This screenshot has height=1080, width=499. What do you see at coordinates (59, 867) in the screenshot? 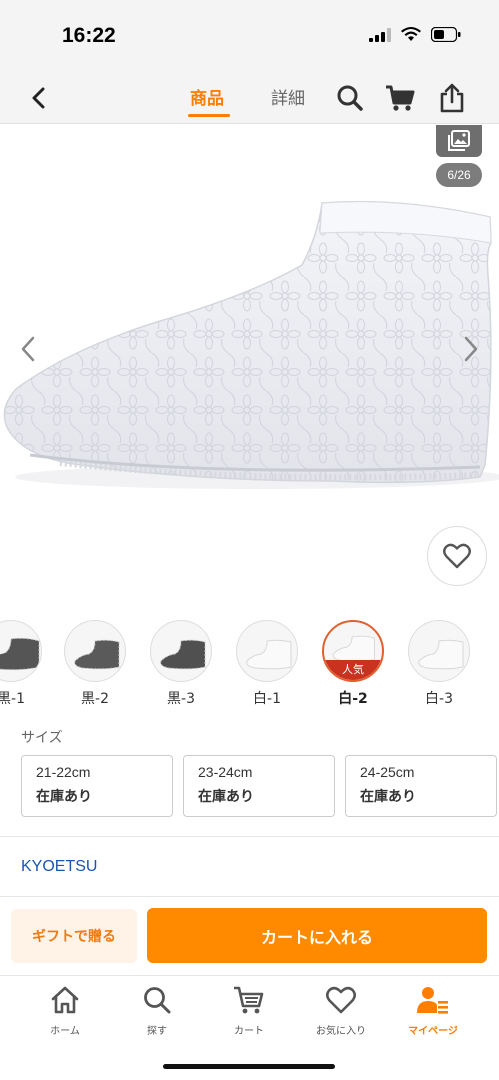
I see `brand-link: KYOETSU` at bounding box center [59, 867].